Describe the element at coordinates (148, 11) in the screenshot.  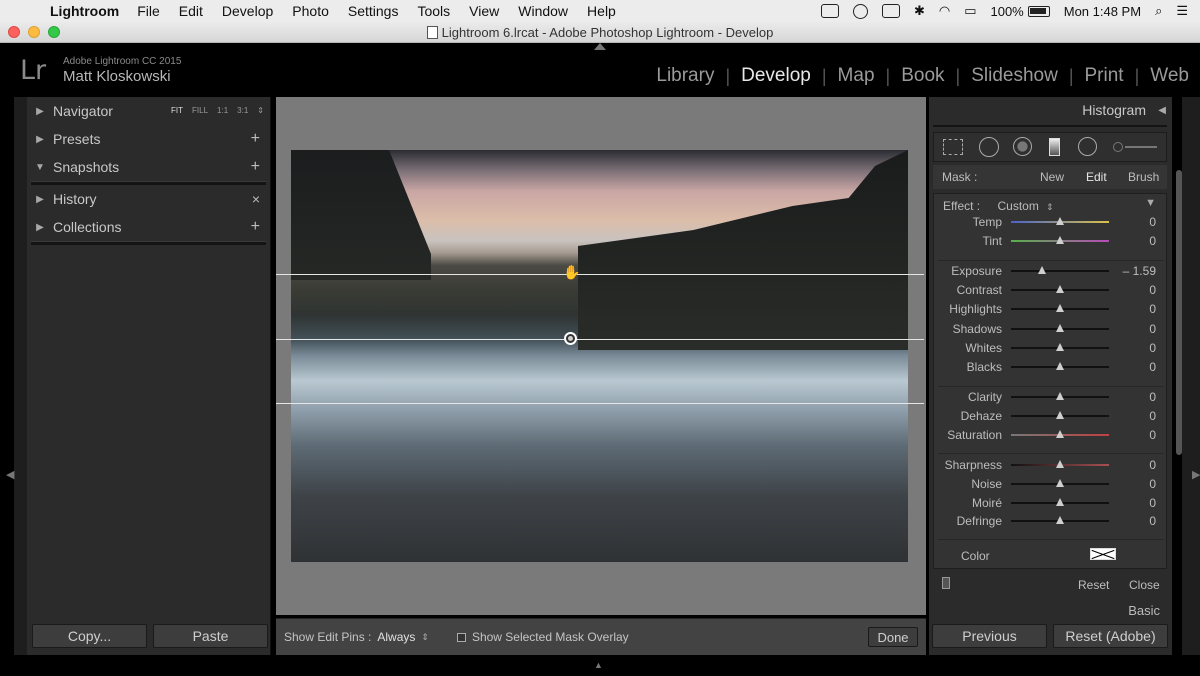
I see `menu-file: File` at that location.